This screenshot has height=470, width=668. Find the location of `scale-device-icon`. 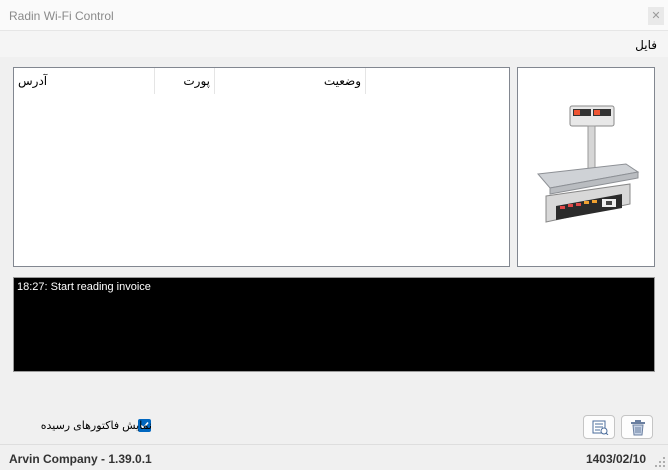

scale-device-icon is located at coordinates (588, 164).